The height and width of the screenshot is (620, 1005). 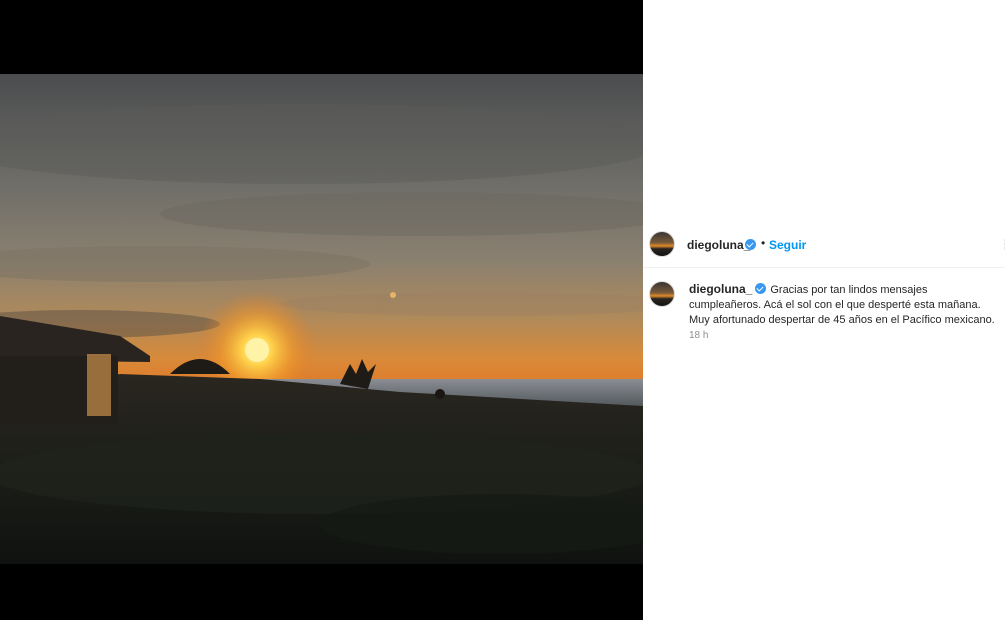 What do you see at coordinates (718, 245) in the screenshot?
I see `author-username: diegoluna_` at bounding box center [718, 245].